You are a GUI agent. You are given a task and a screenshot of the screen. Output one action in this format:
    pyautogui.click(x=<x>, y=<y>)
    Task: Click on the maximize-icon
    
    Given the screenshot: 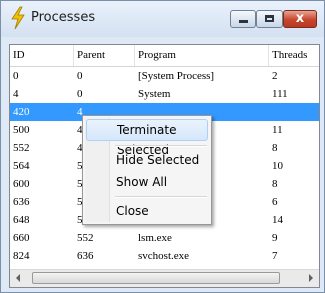 What is the action you would take?
    pyautogui.click(x=269, y=18)
    